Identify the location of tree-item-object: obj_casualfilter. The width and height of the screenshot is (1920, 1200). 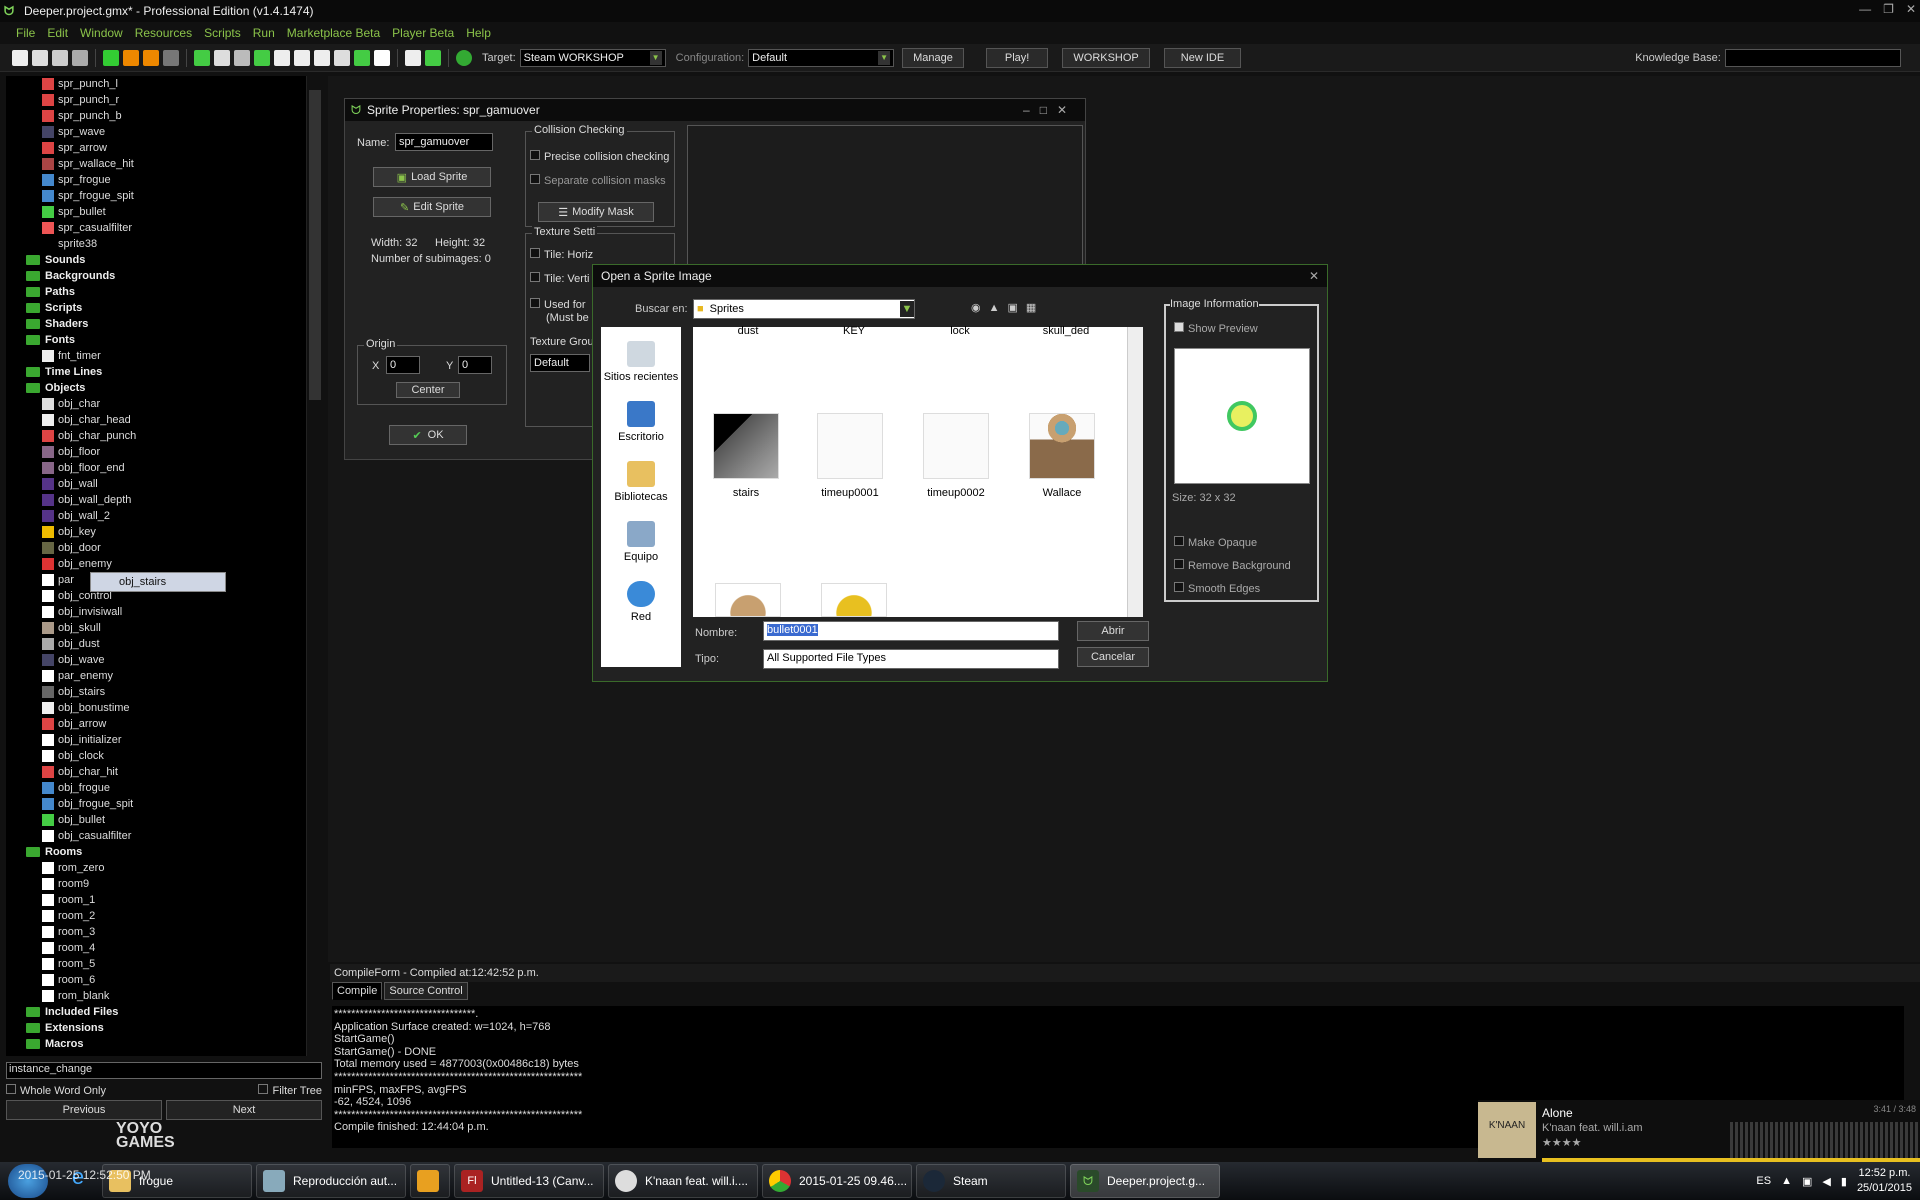
(157, 836).